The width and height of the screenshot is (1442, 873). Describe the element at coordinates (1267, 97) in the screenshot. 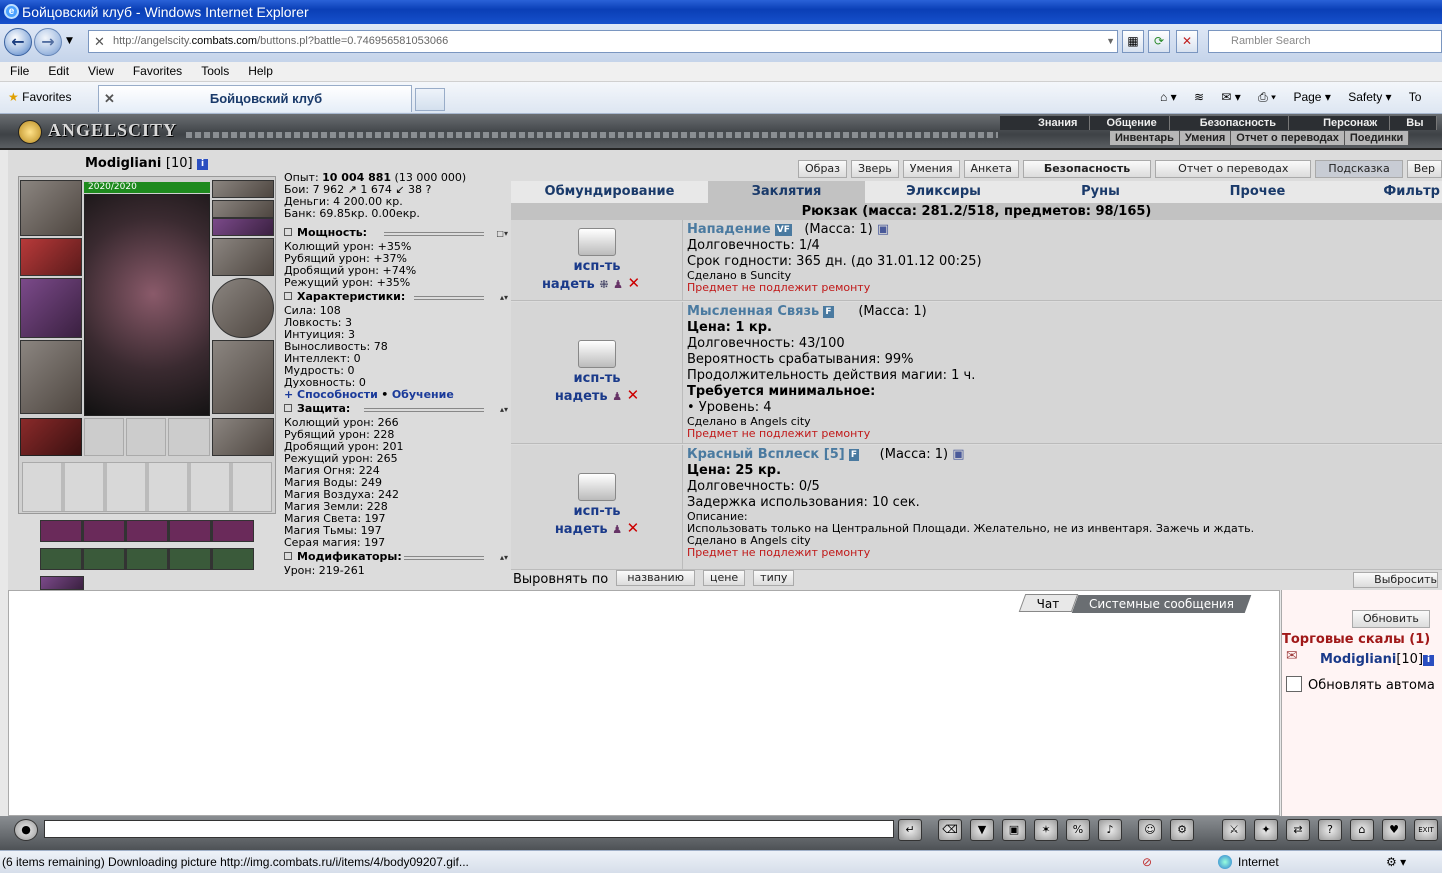

I see `print-icon: ⎙ ▾` at that location.